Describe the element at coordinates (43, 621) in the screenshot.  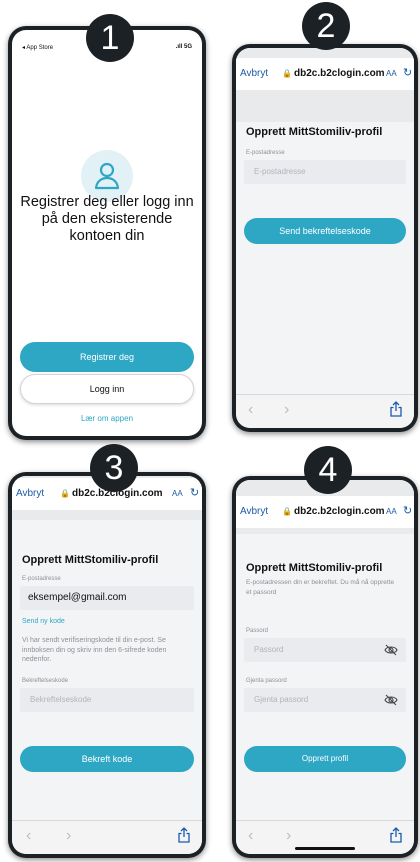
I see `resend-code-link: Send ny kode` at that location.